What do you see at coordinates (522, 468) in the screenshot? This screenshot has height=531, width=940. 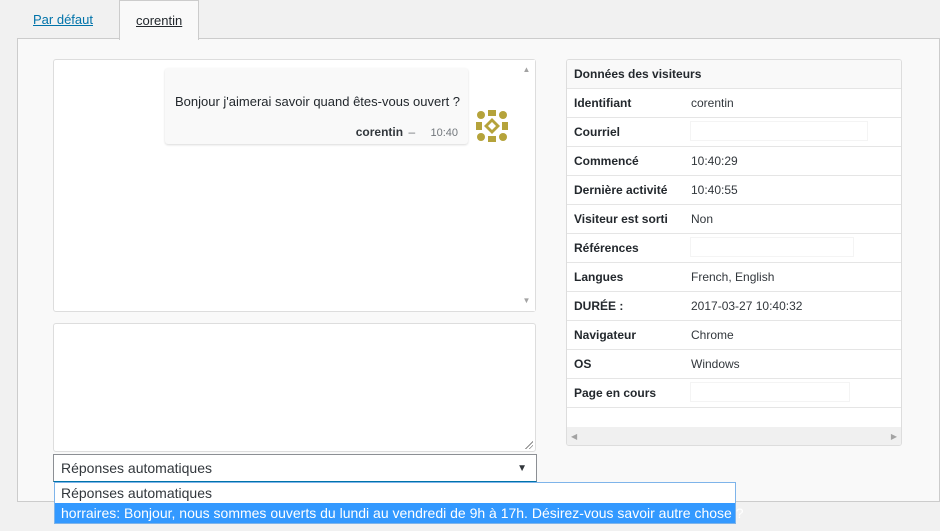 I see `chevron-down-icon: ▼` at bounding box center [522, 468].